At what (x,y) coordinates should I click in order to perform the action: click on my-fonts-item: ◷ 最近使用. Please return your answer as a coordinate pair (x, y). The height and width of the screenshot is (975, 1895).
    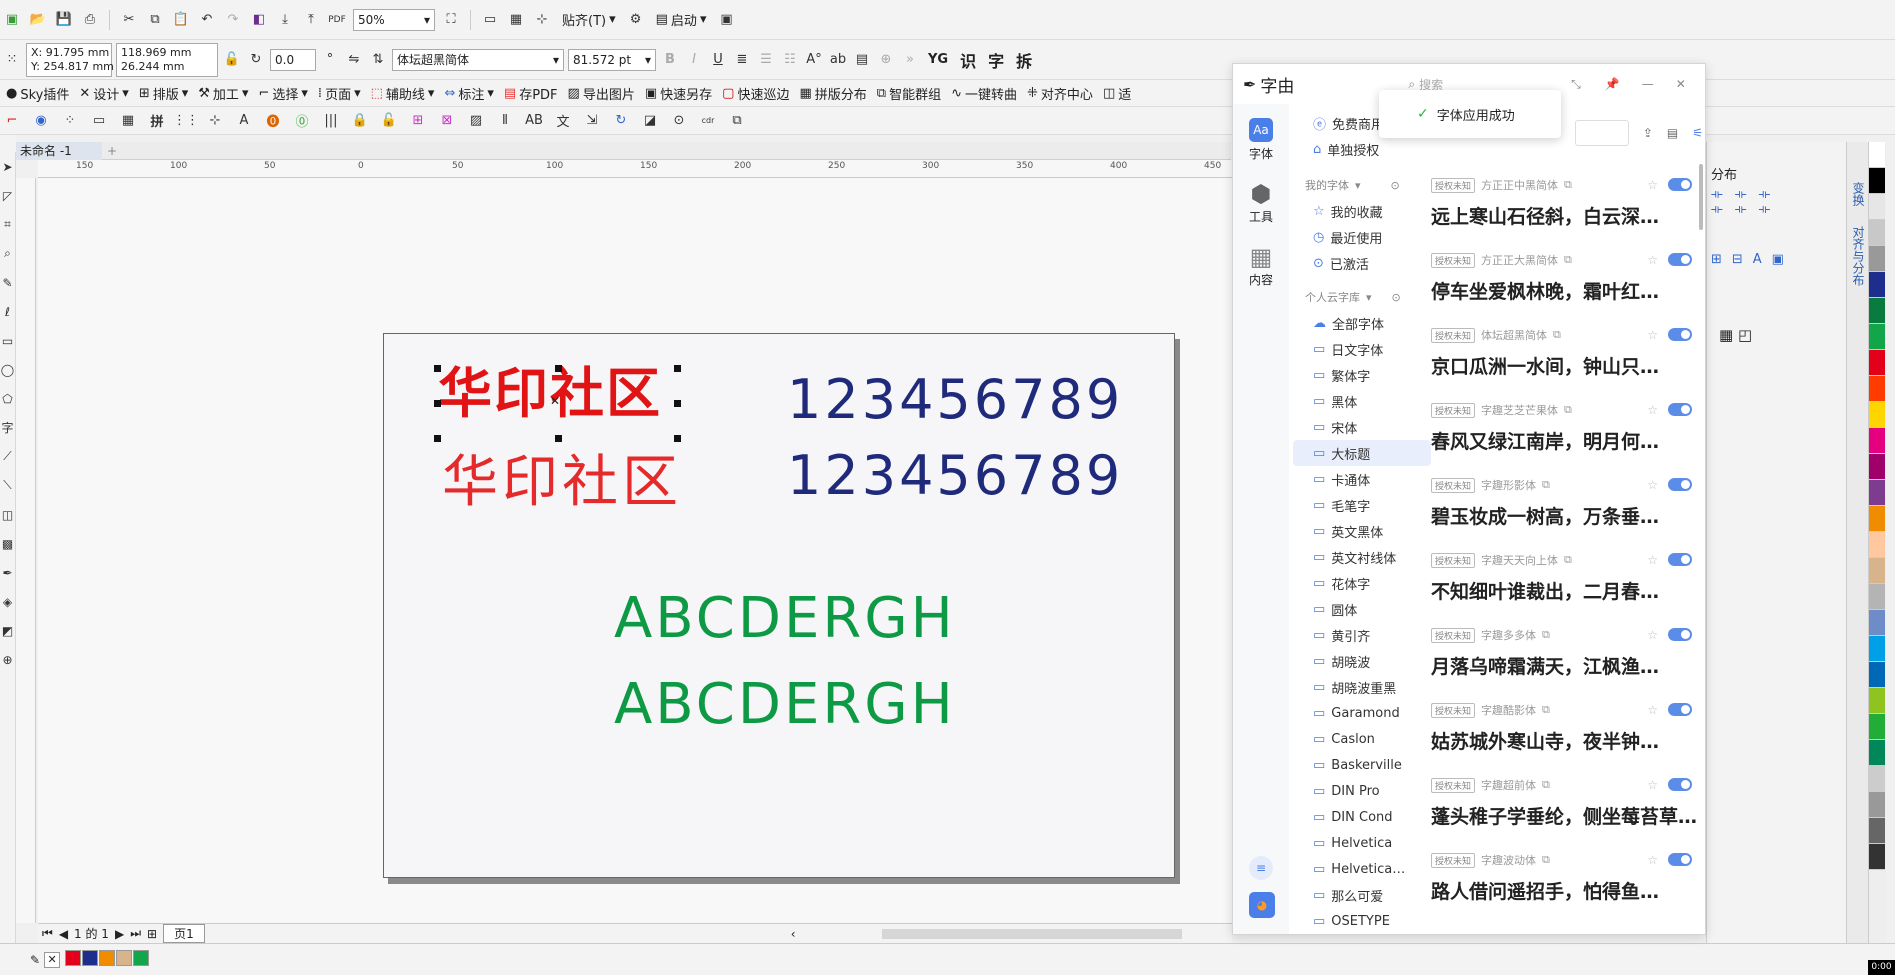
    Looking at the image, I should click on (1362, 237).